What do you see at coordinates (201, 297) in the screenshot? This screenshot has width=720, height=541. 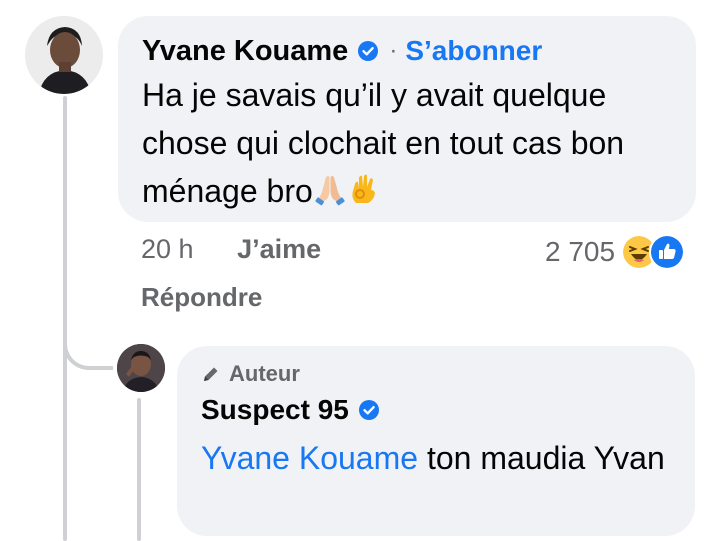 I see `reply-button: Répondre` at bounding box center [201, 297].